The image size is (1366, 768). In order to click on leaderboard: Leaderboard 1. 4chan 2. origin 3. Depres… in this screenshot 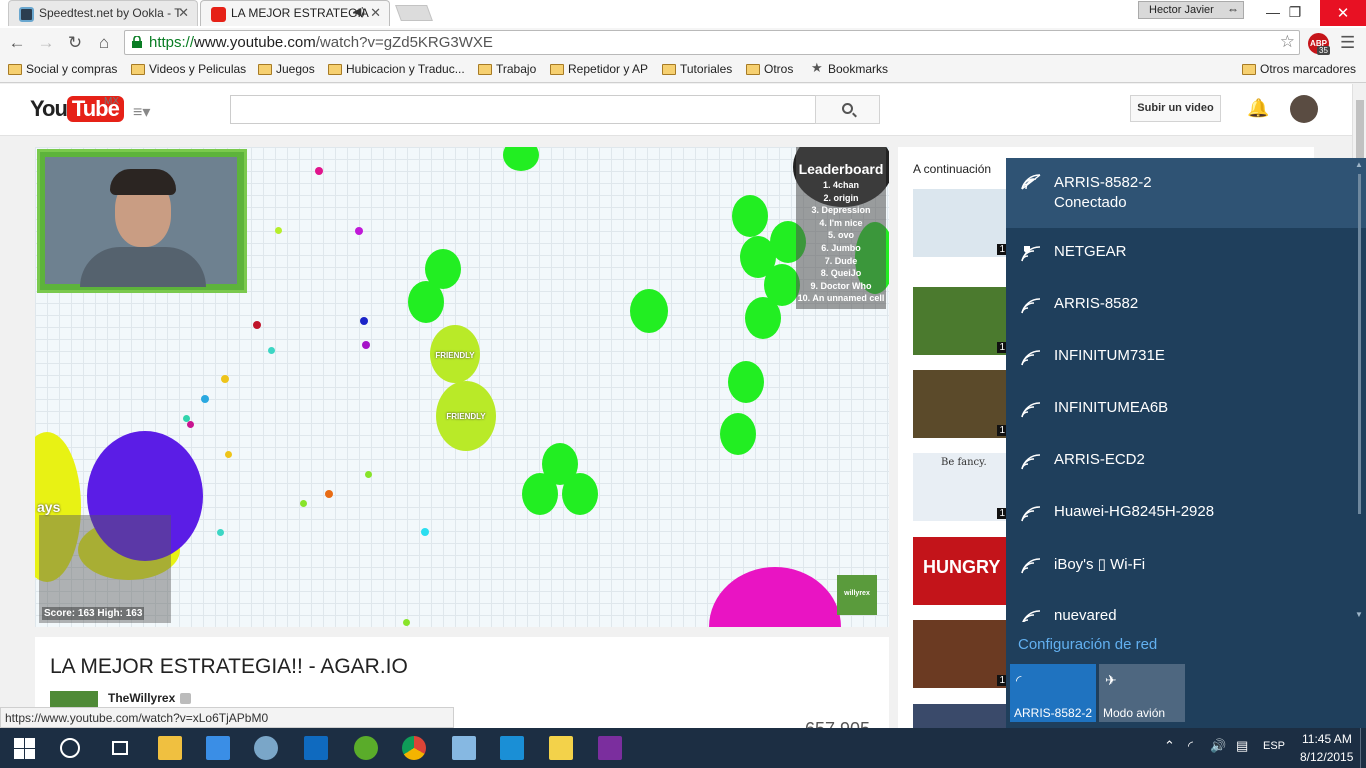, I will do `click(841, 228)`.